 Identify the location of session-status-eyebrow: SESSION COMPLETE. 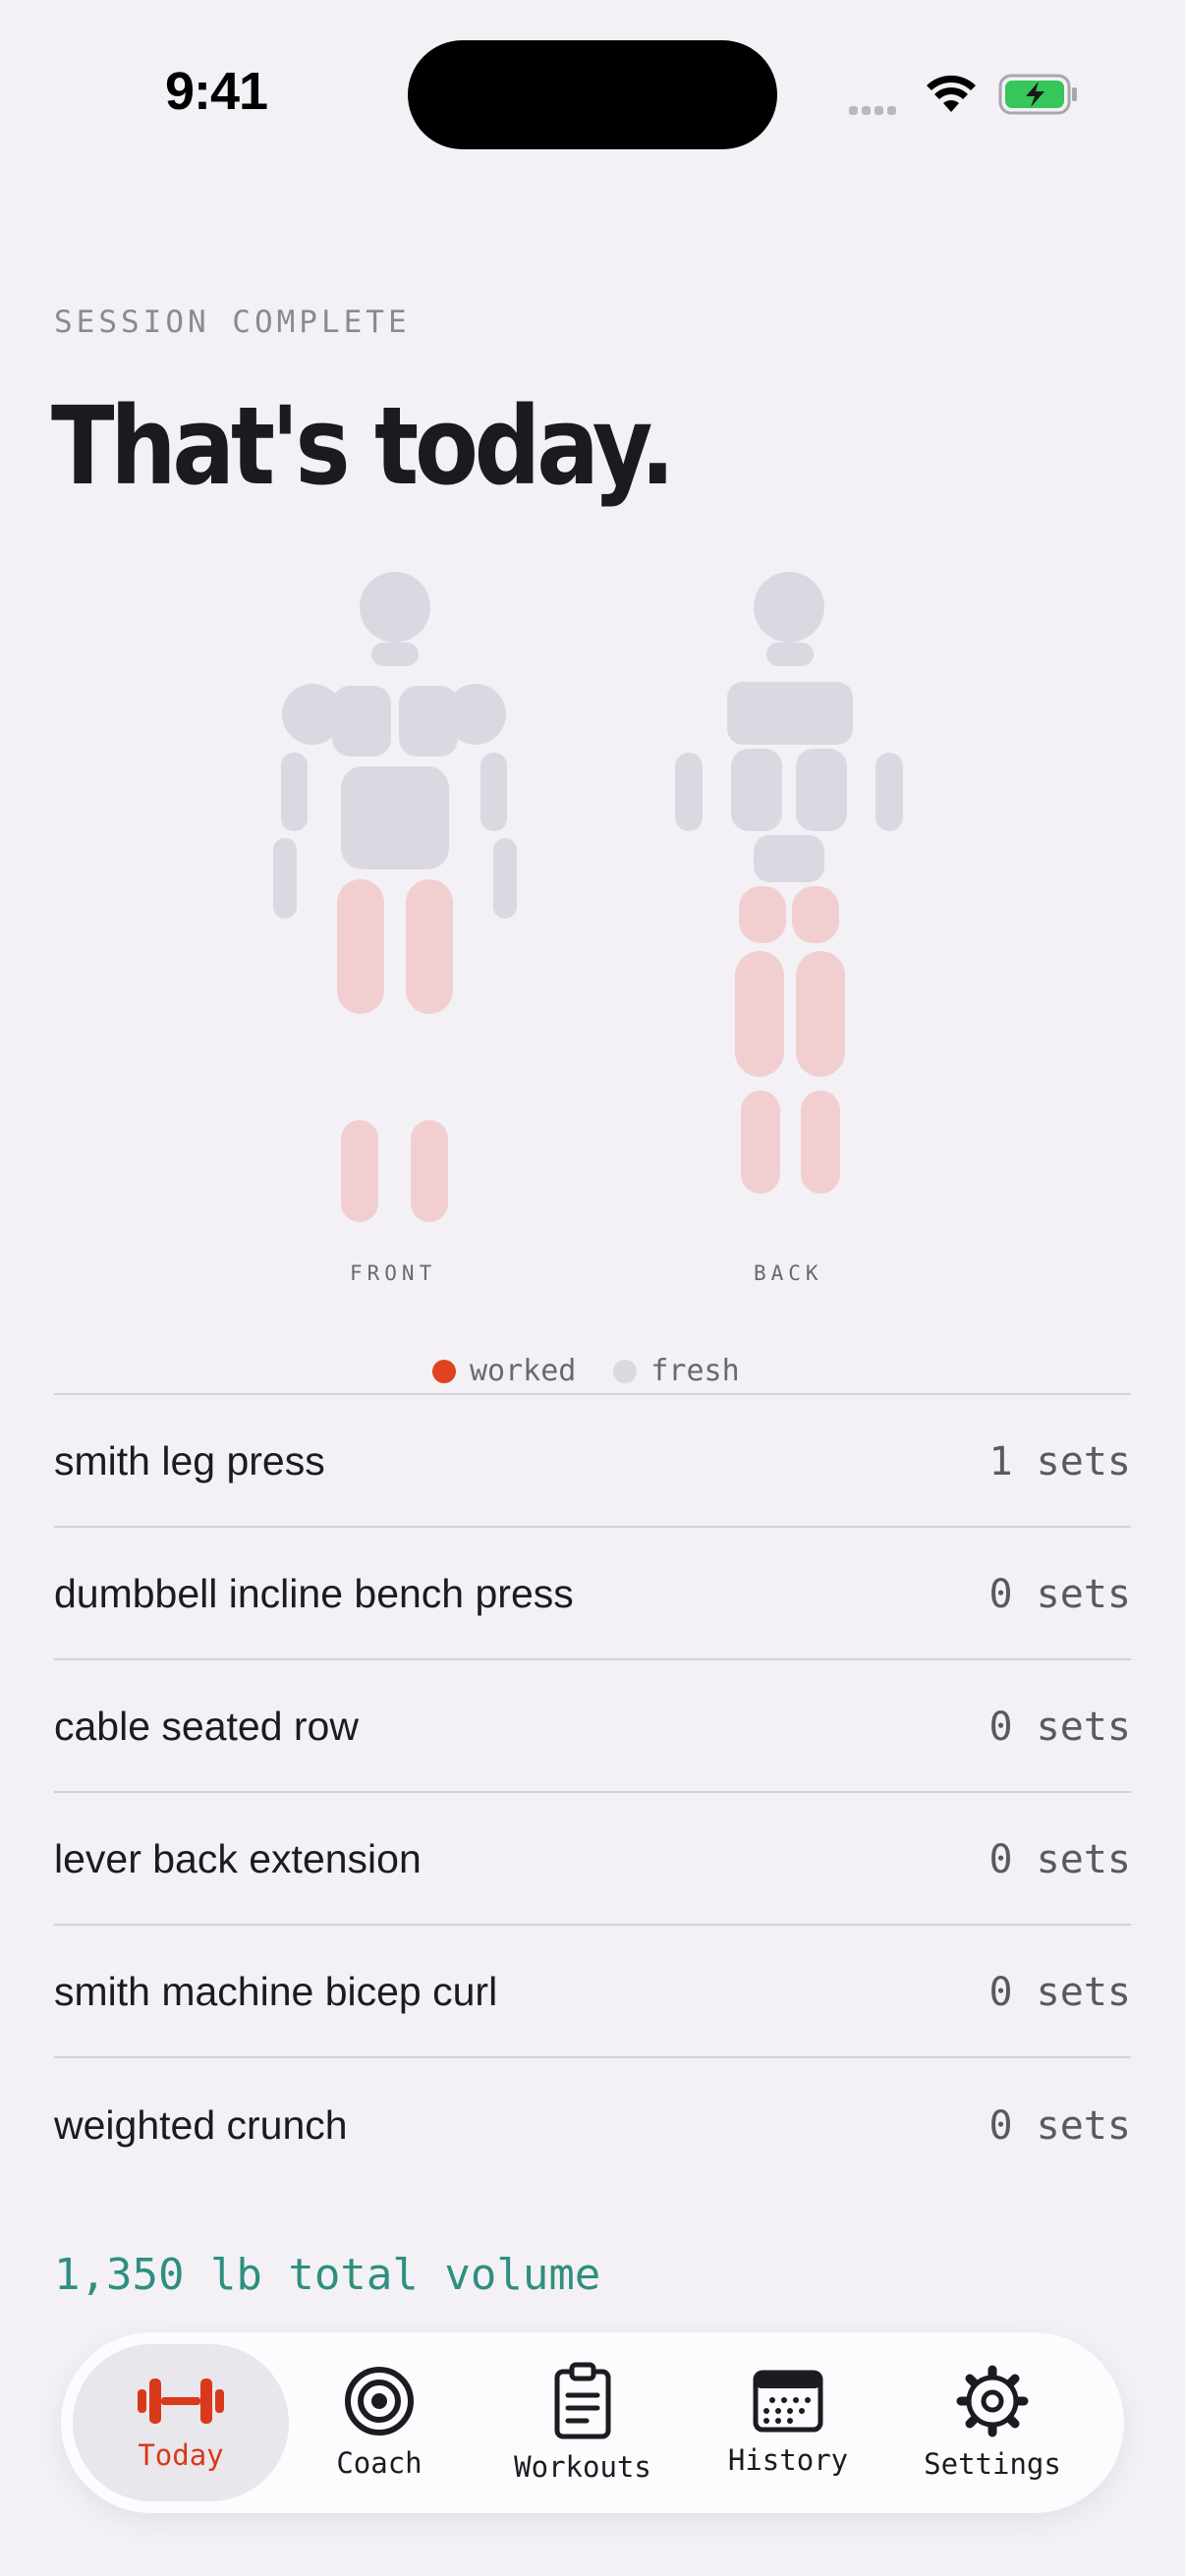
(232, 322).